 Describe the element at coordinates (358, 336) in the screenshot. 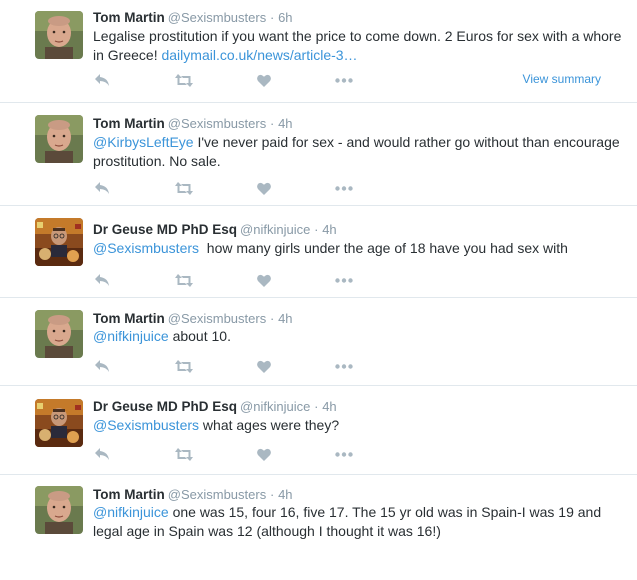

I see `tweet-text: @nifkinjuice about 10.` at that location.